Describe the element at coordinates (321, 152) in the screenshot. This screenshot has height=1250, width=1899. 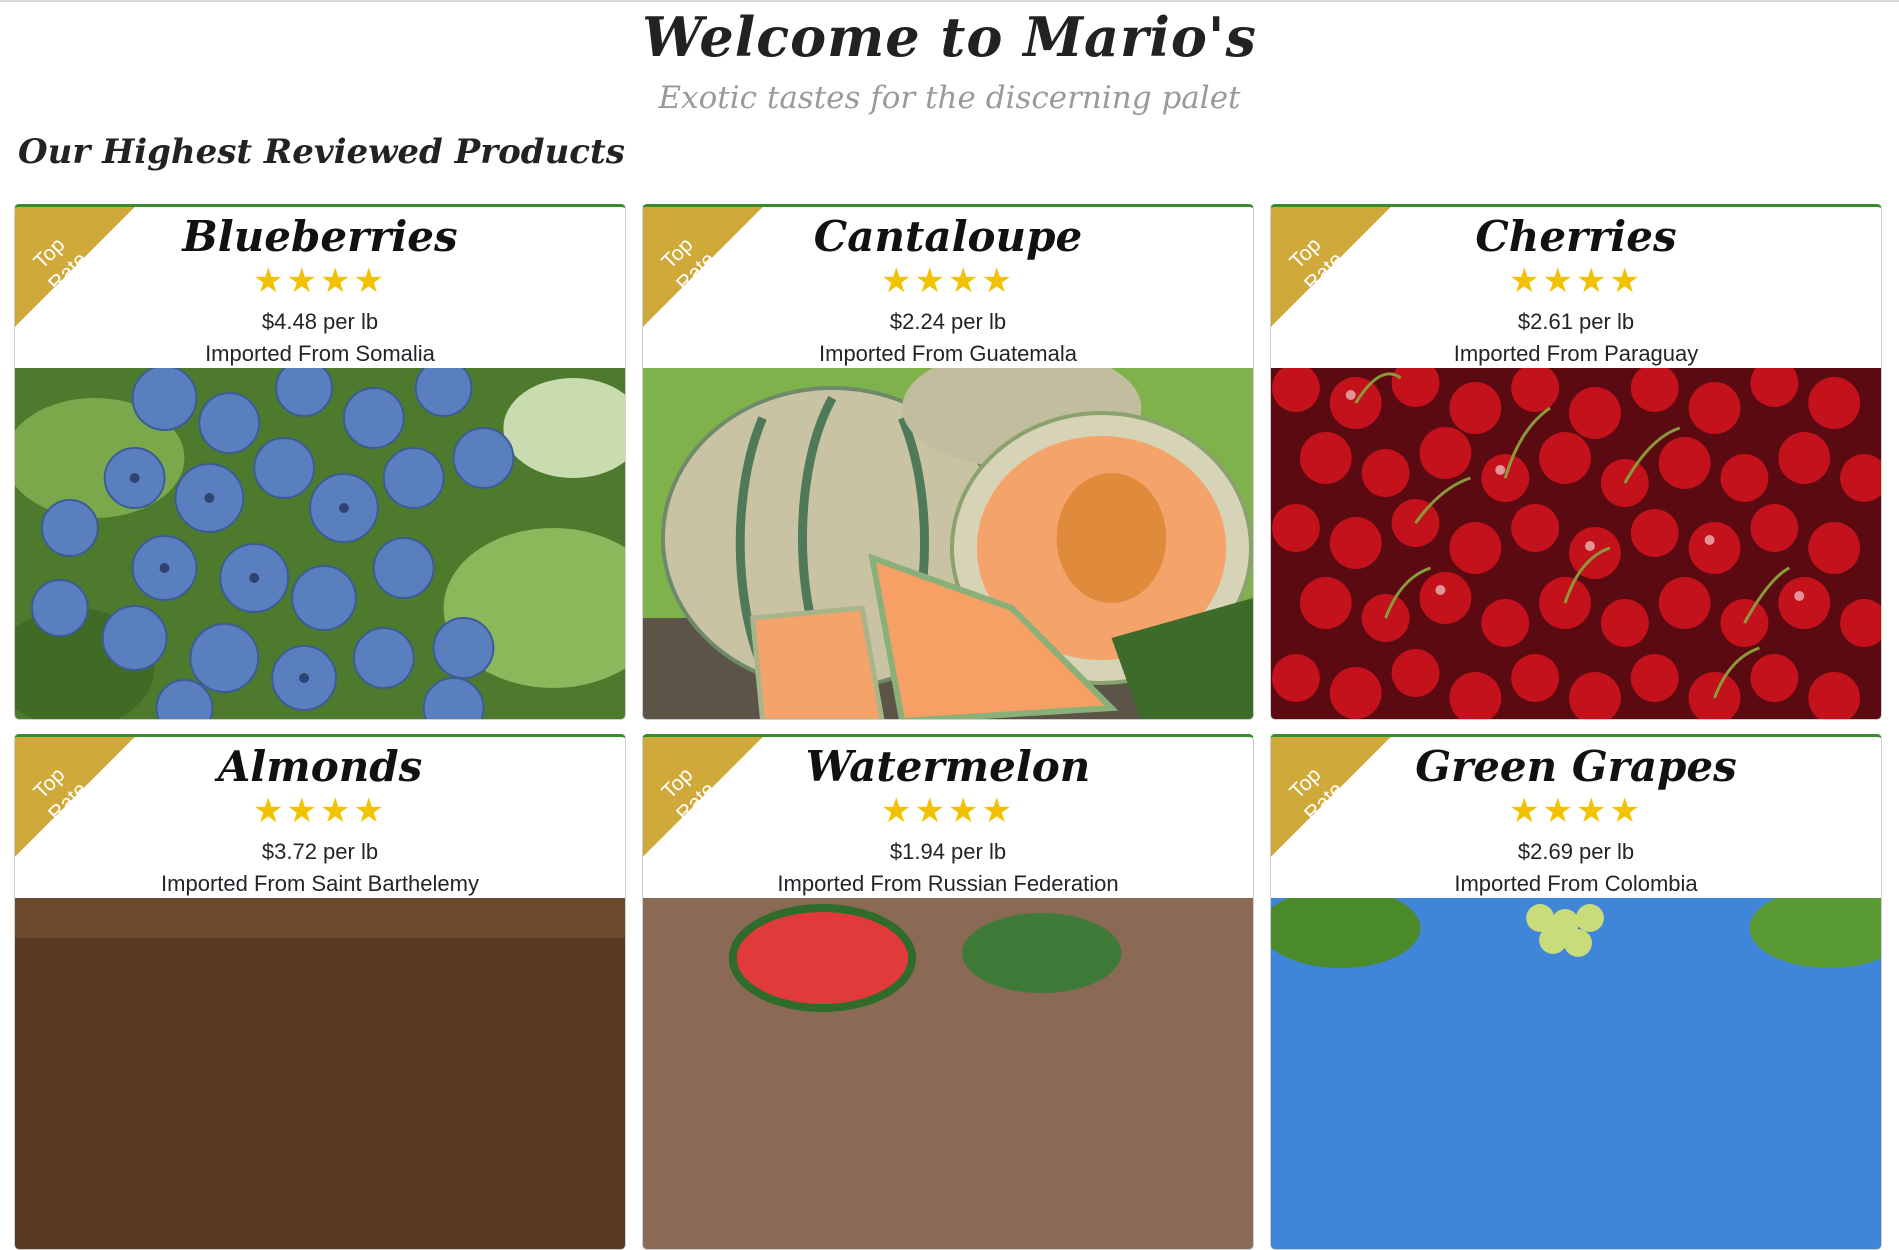
I see `section-title: Our Highest Reviewed Products` at that location.